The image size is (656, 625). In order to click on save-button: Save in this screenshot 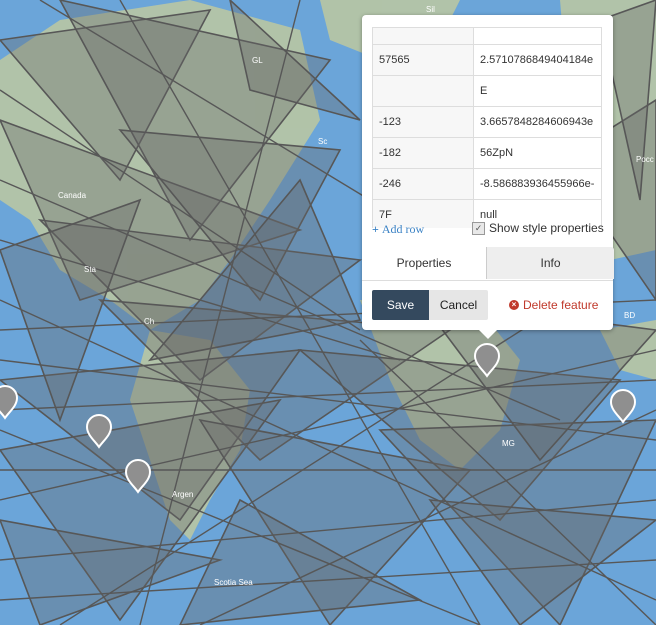, I will do `click(400, 305)`.